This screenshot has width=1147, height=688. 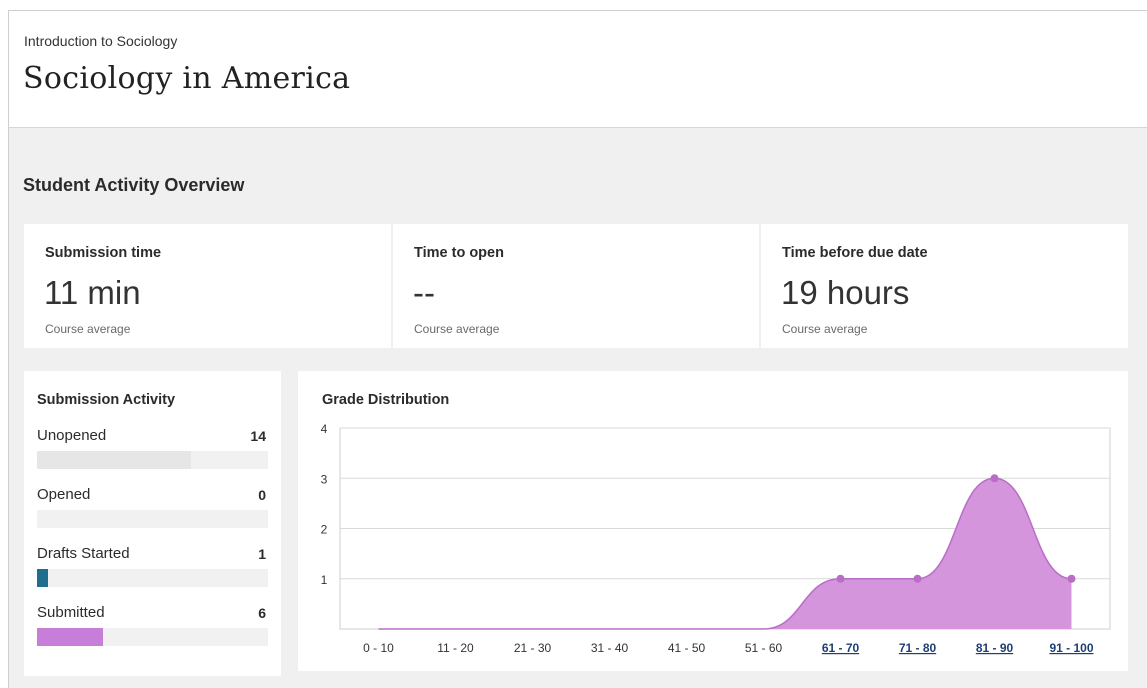 I want to click on stat-value: --, so click(x=424, y=292).